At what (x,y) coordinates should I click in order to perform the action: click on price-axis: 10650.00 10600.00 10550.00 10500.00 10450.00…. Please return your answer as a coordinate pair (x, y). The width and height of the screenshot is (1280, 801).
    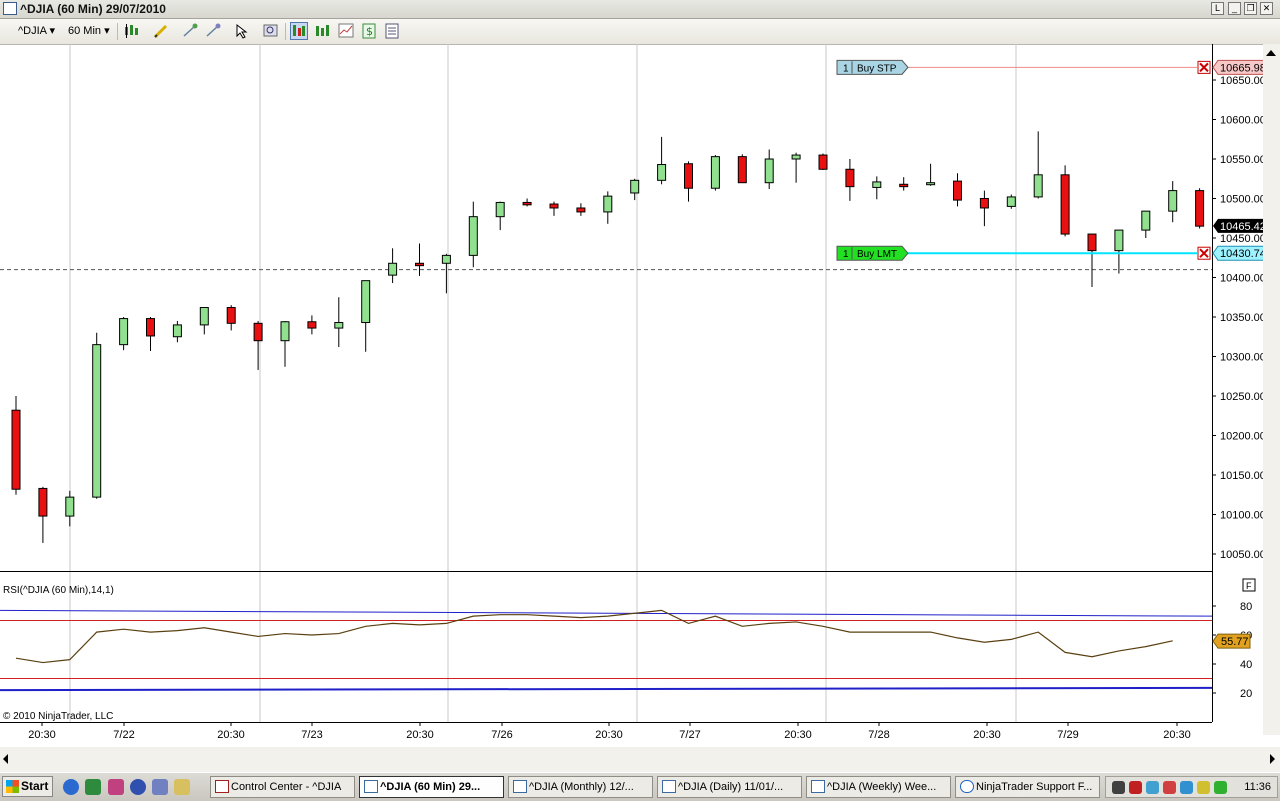
    Looking at the image, I should click on (1239, 318).